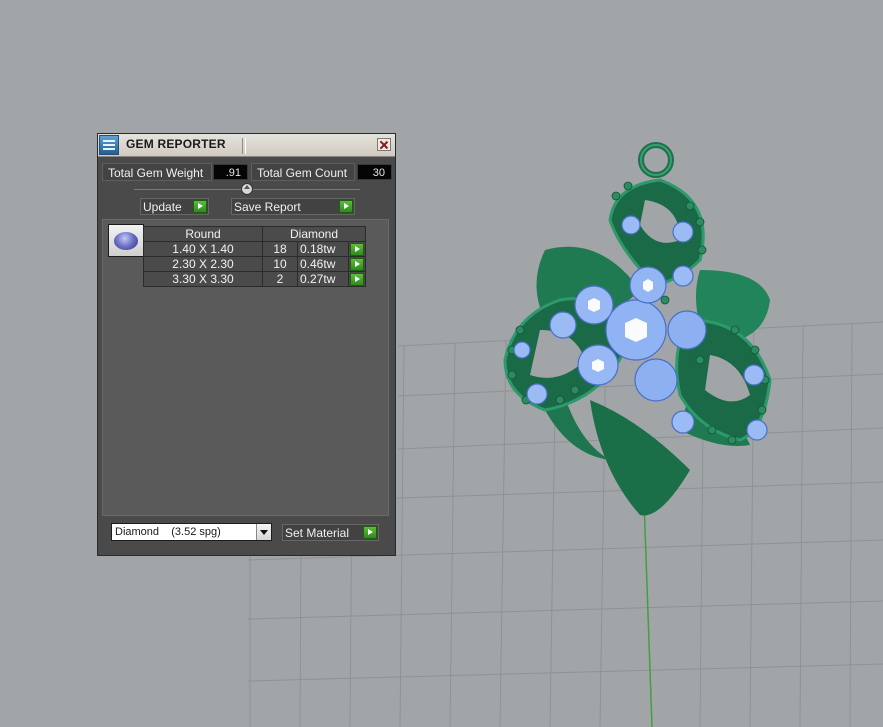  What do you see at coordinates (157, 172) in the screenshot?
I see `total-gem-weight-label: Total Gem Weight` at bounding box center [157, 172].